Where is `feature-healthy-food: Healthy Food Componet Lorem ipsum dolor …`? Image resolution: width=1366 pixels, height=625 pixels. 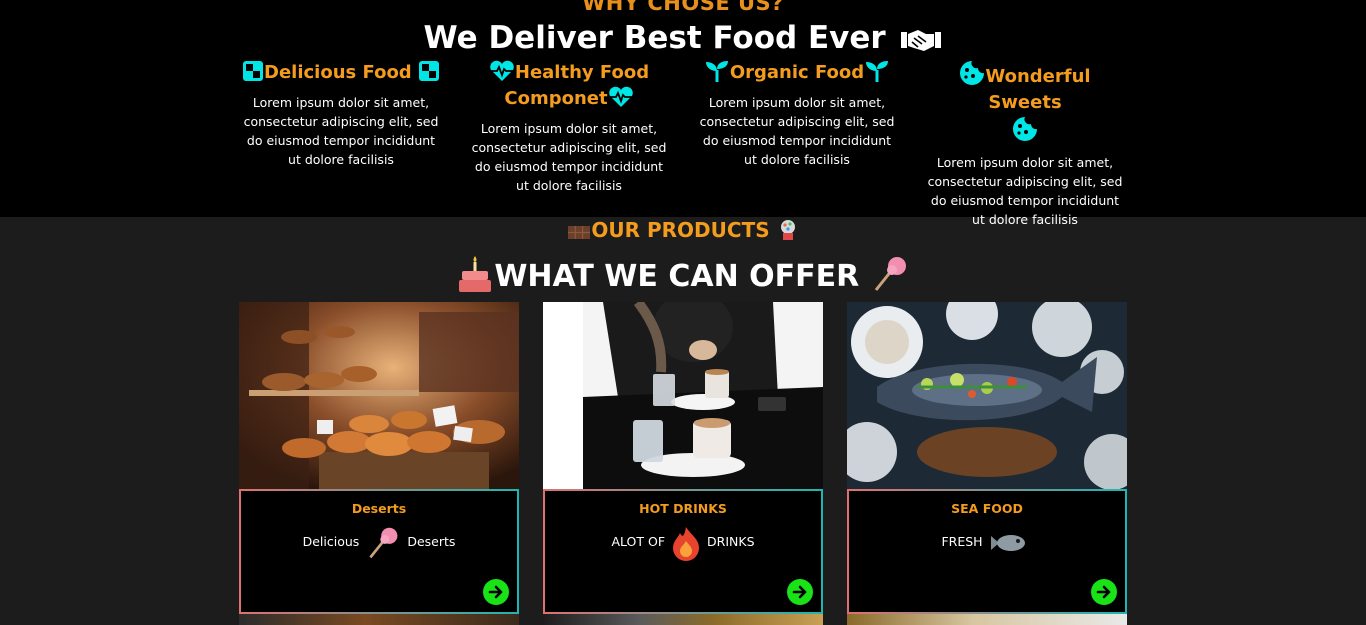
feature-healthy-food: Healthy Food Componet Lorem ipsum dolor … is located at coordinates (569, 127).